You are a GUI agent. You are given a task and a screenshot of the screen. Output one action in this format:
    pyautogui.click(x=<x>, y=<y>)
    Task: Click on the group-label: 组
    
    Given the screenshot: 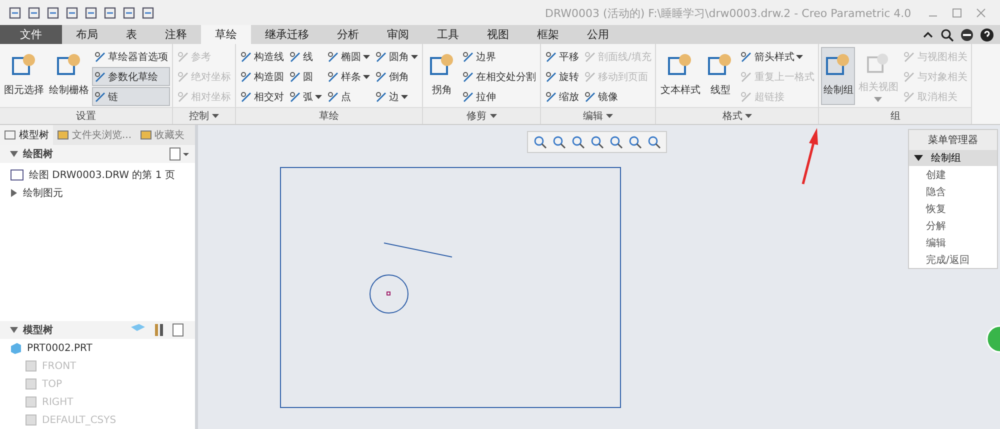 What is the action you would take?
    pyautogui.click(x=895, y=115)
    